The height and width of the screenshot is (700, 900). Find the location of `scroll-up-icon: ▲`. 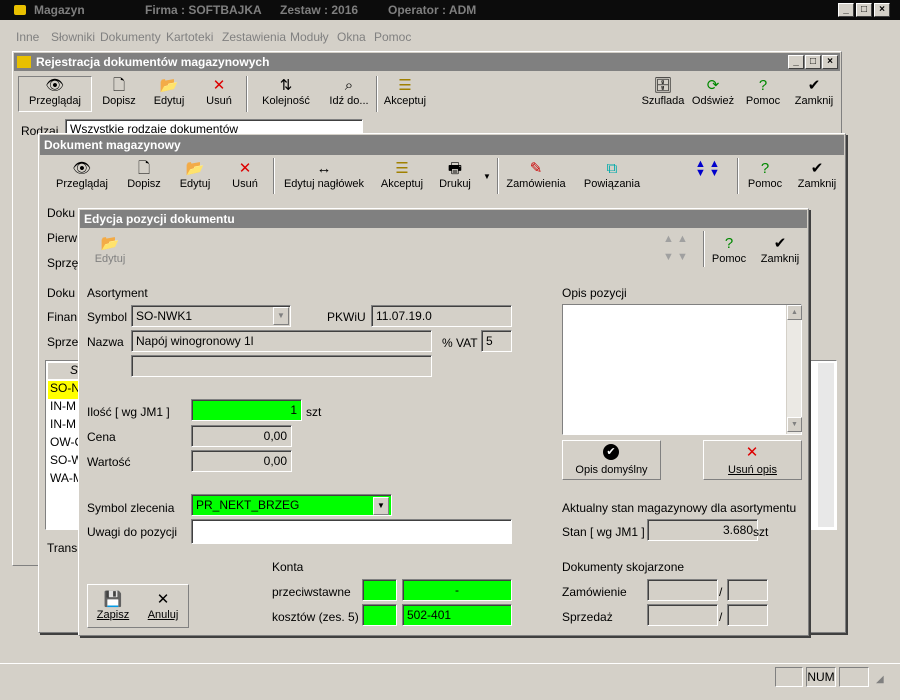

scroll-up-icon: ▲ is located at coordinates (794, 312).